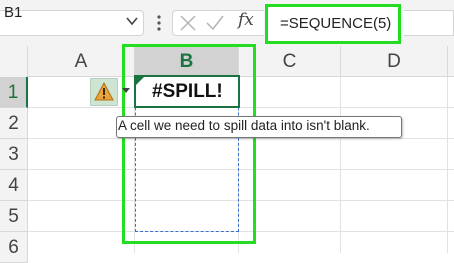 The height and width of the screenshot is (263, 454). What do you see at coordinates (336, 23) in the screenshot?
I see `formula-text: =SEQUENCE(5)` at bounding box center [336, 23].